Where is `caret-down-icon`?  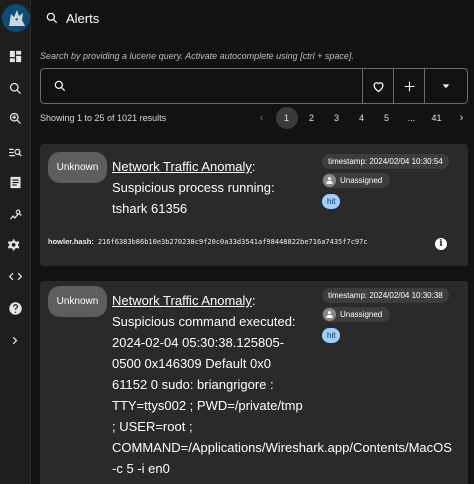 caret-down-icon is located at coordinates (446, 86).